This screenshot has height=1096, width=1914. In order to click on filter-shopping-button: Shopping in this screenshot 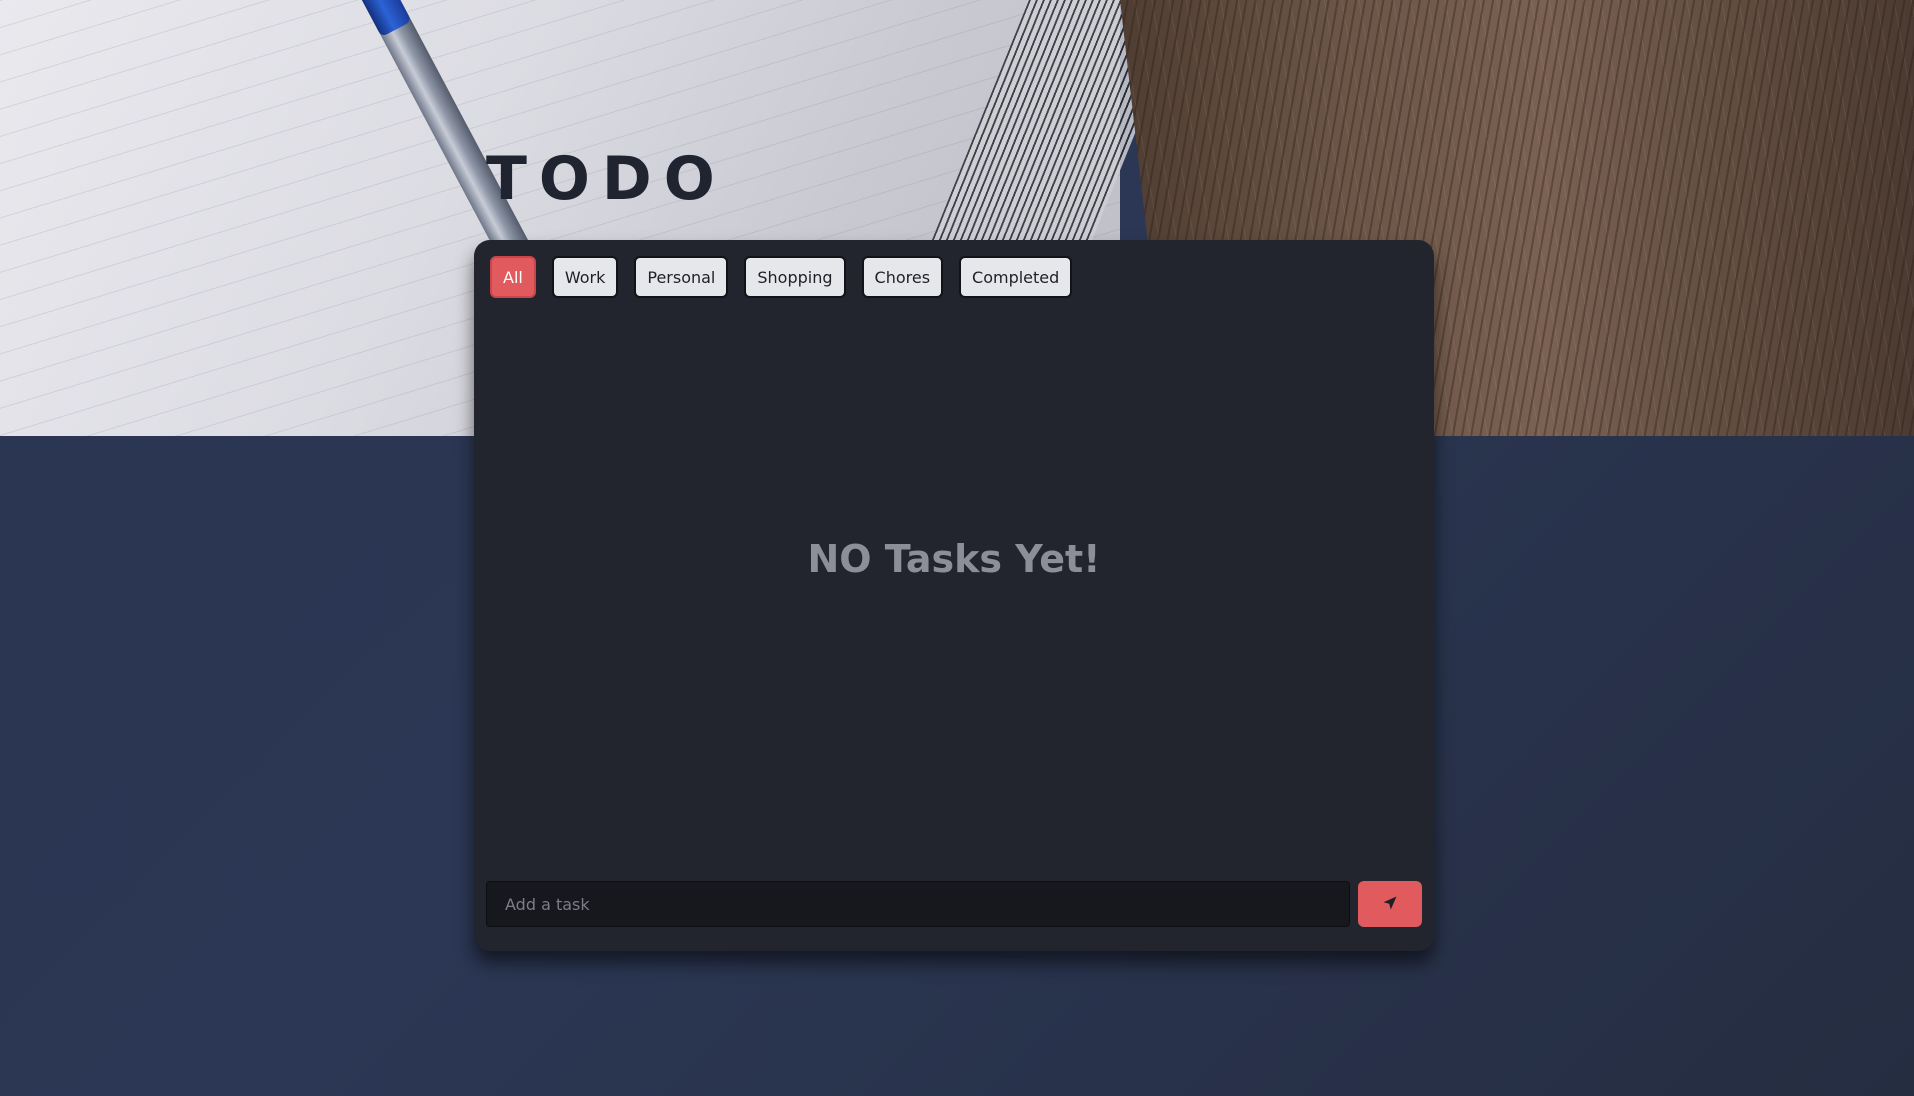, I will do `click(795, 277)`.